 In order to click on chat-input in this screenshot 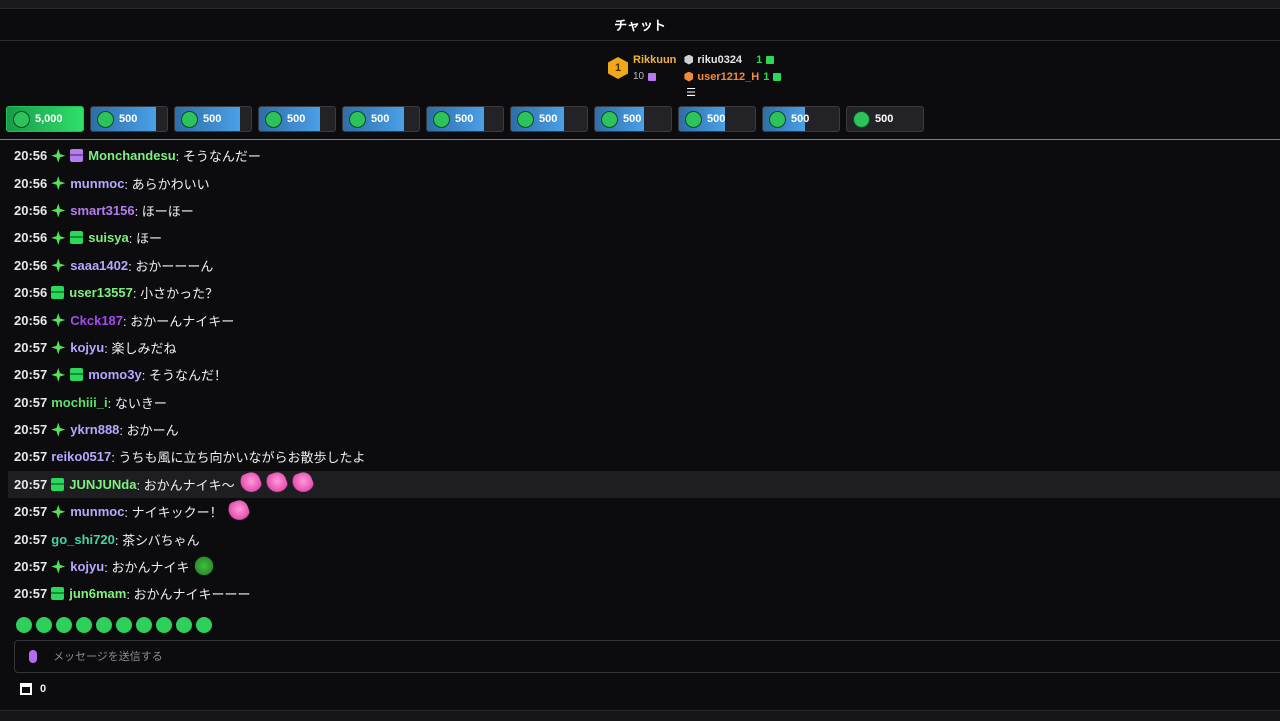, I will do `click(553, 656)`.